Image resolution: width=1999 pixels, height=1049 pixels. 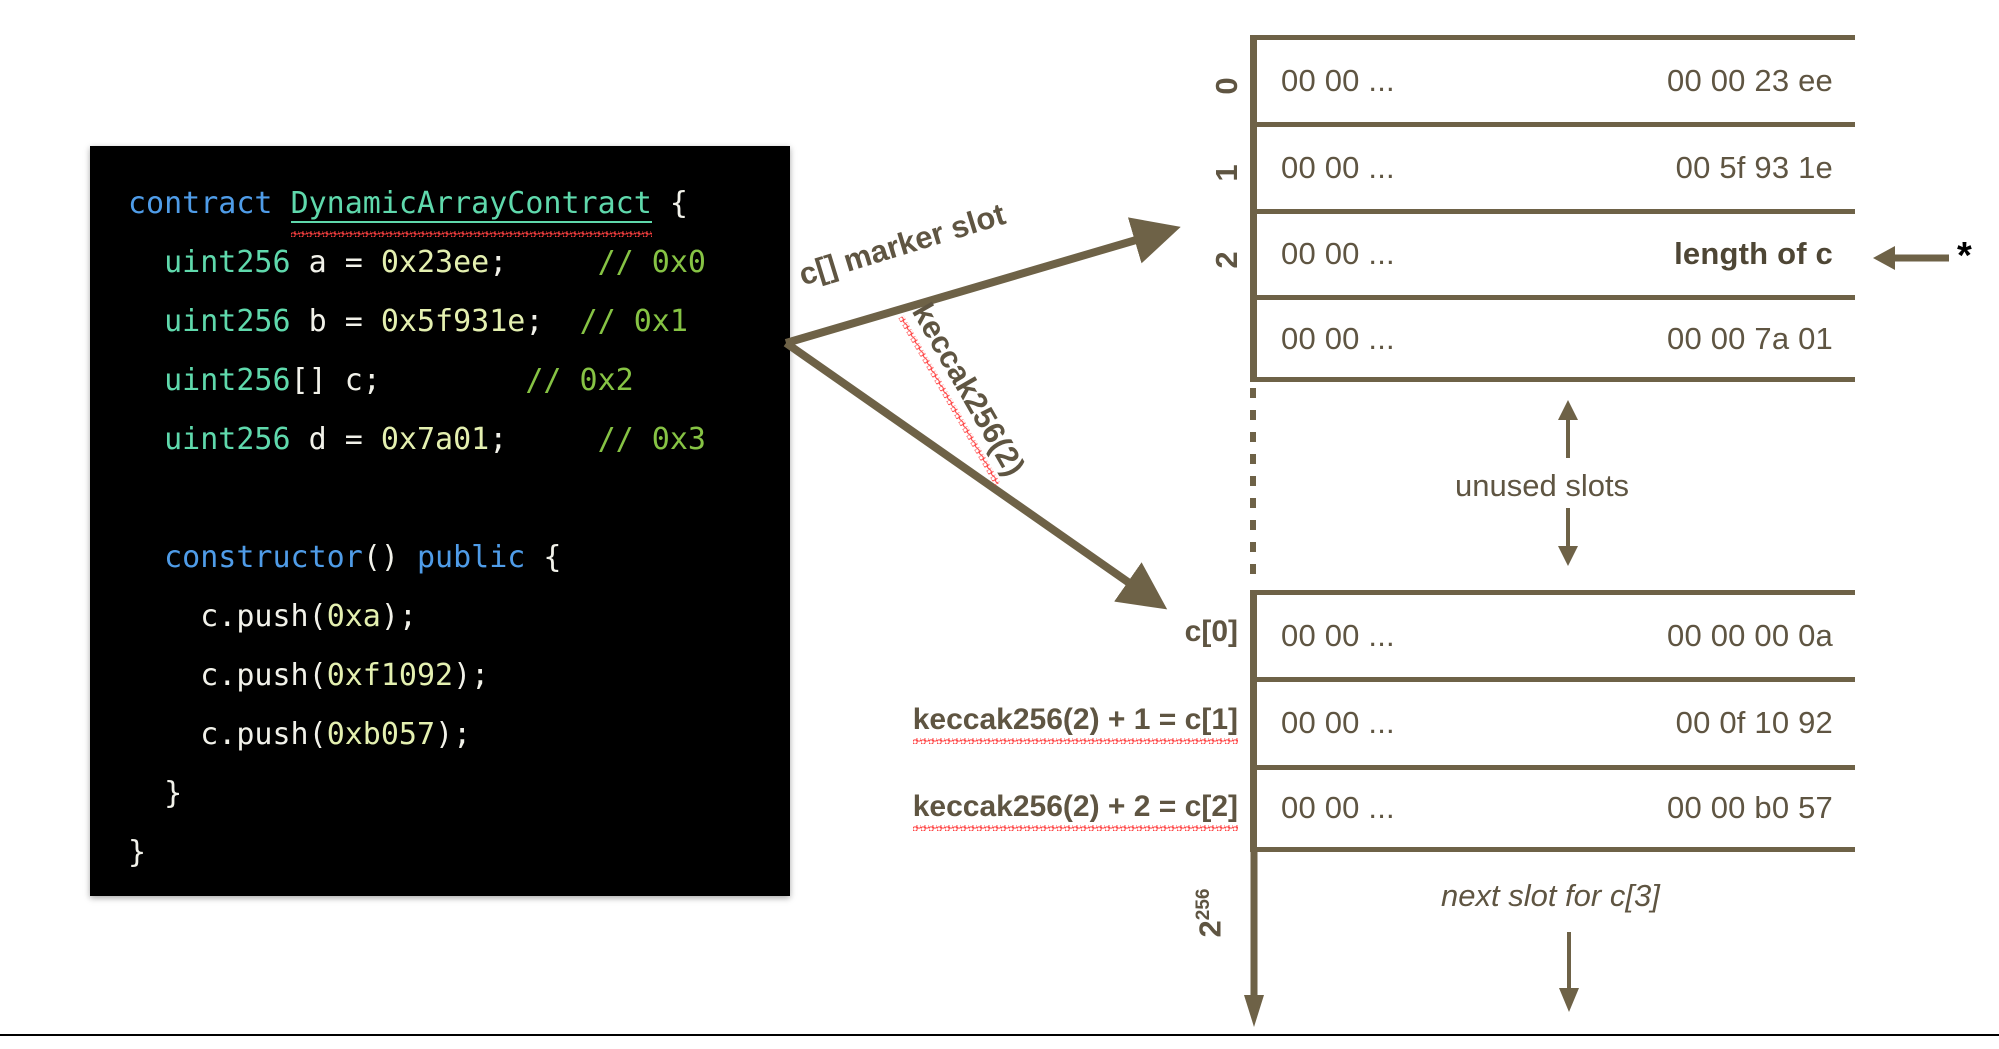 I want to click on length-of-c-pointer-arrow, so click(x=1911, y=258).